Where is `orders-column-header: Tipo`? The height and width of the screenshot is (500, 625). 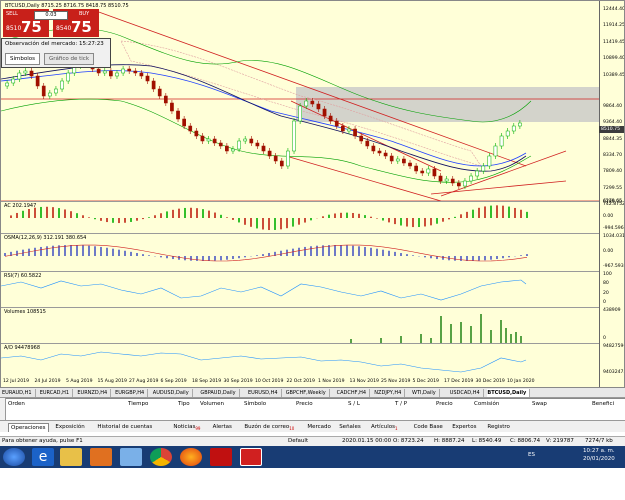 orders-column-header: Tipo is located at coordinates (184, 404).